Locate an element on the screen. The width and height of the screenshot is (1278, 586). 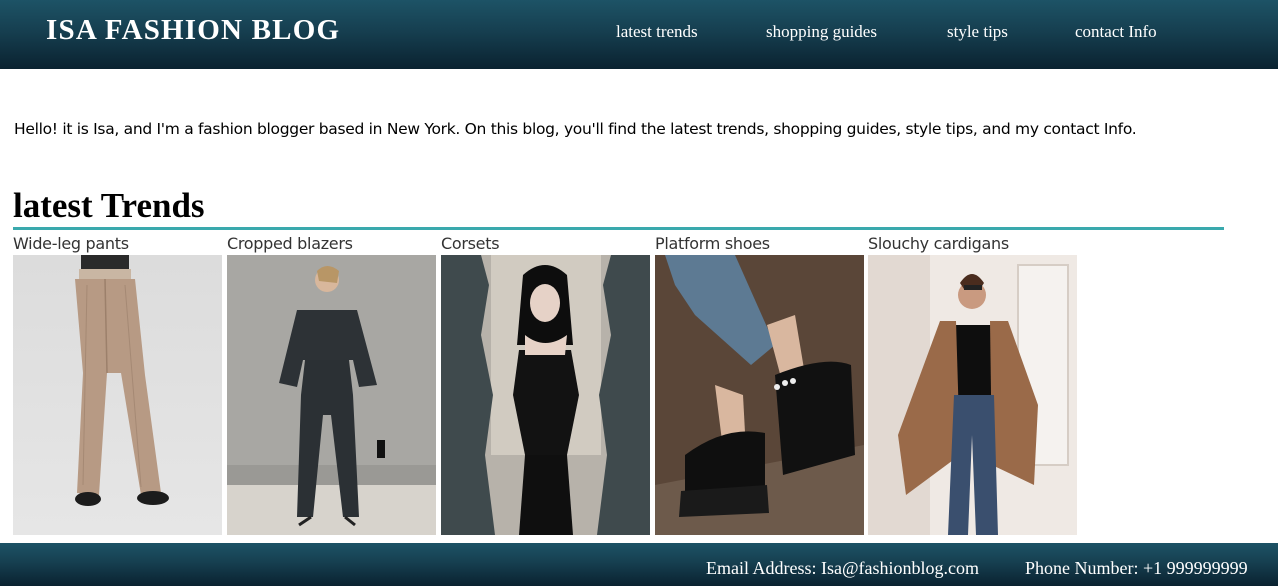
corset-image is located at coordinates (545, 395).